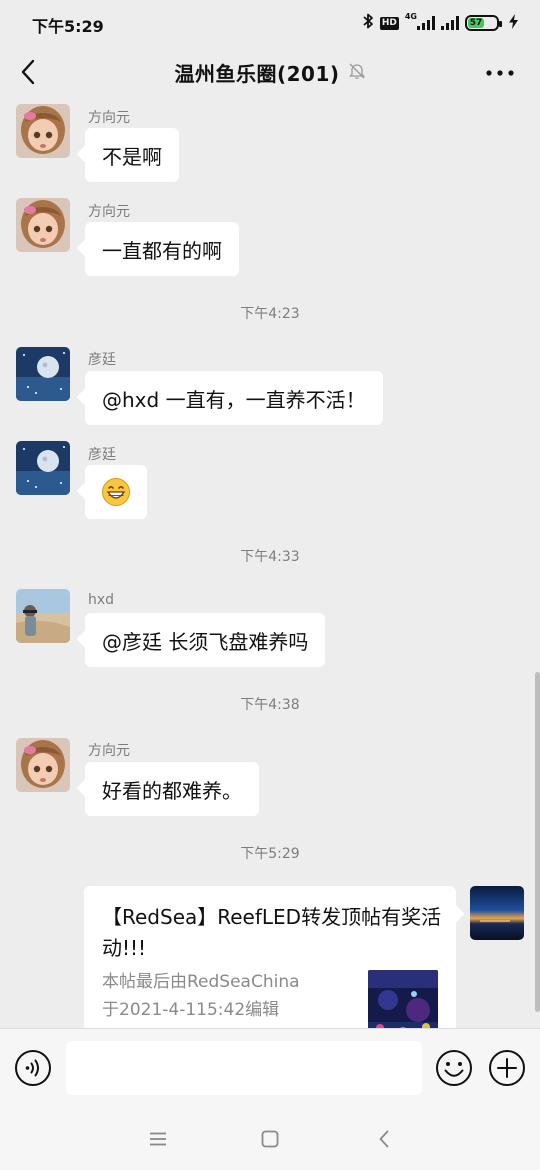 This screenshot has width=540, height=1170. Describe the element at coordinates (270, 854) in the screenshot. I see `timestamp: 下午5:29` at that location.